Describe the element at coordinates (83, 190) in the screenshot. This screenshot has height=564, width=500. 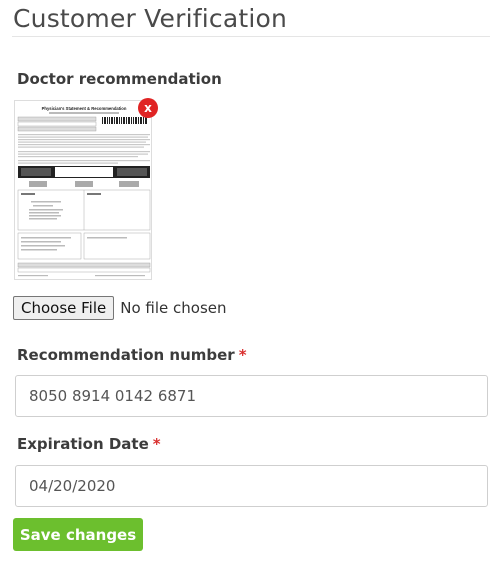
I see `recommendation-document-preview: Physician's Statement & Recommendation` at that location.